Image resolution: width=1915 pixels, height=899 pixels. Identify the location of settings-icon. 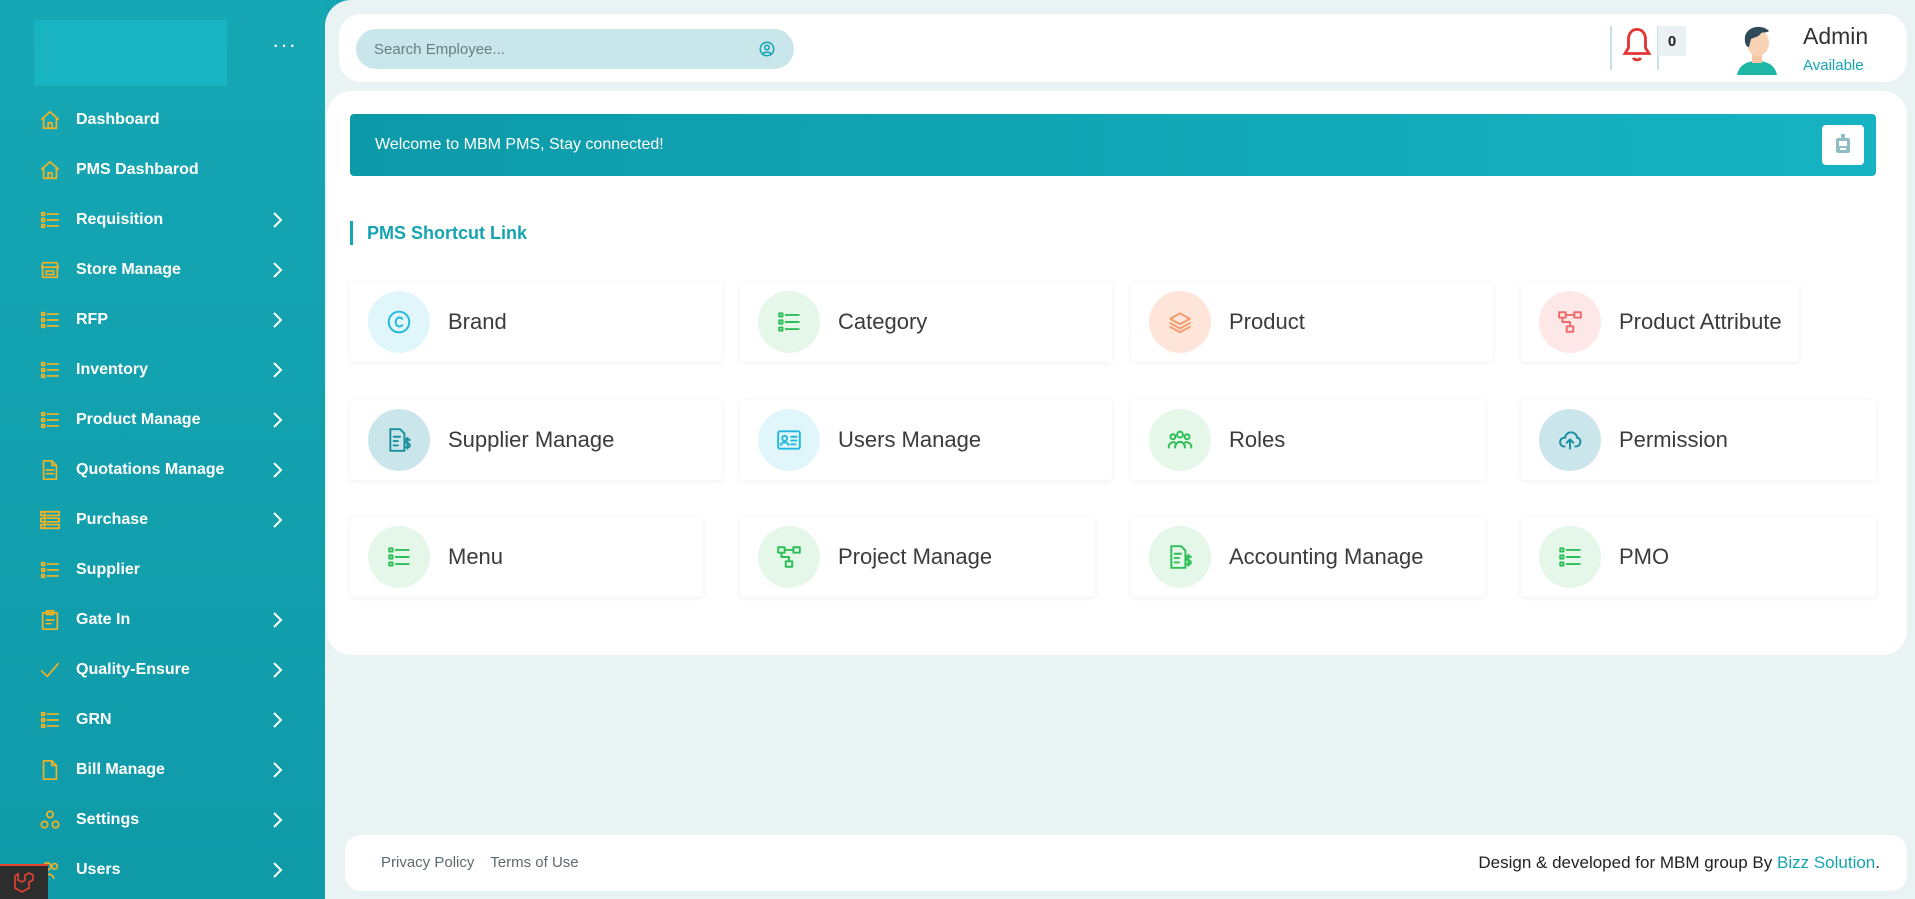
(50, 820).